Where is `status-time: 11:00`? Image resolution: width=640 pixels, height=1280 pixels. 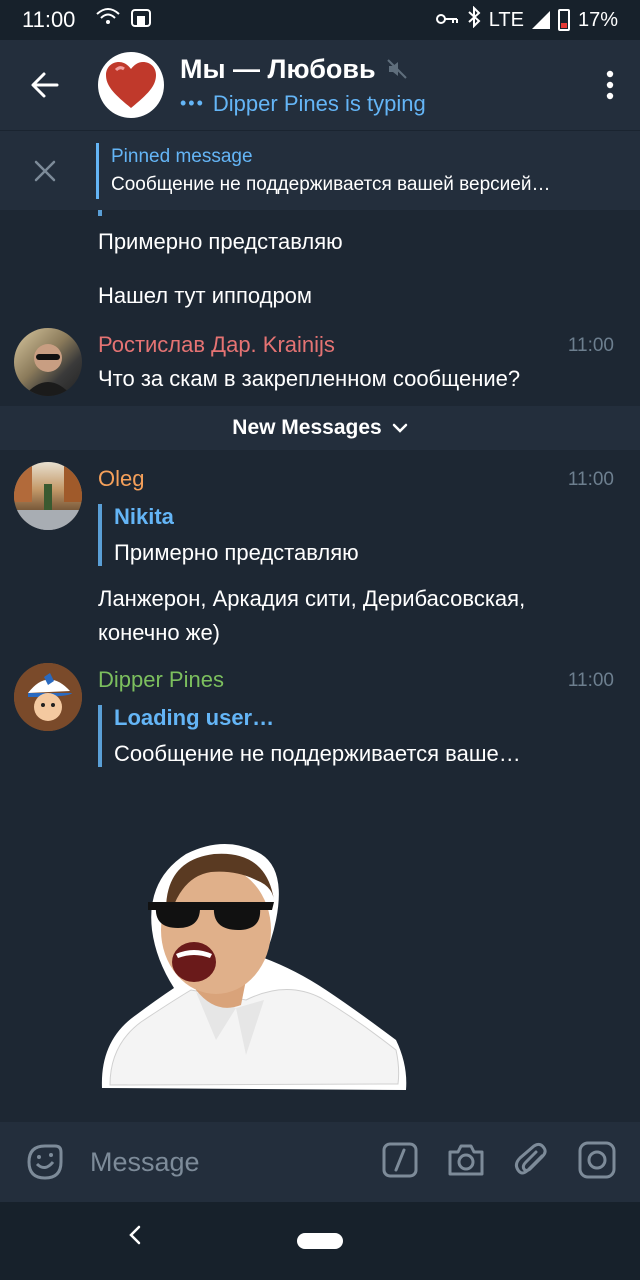
status-time: 11:00 is located at coordinates (49, 19).